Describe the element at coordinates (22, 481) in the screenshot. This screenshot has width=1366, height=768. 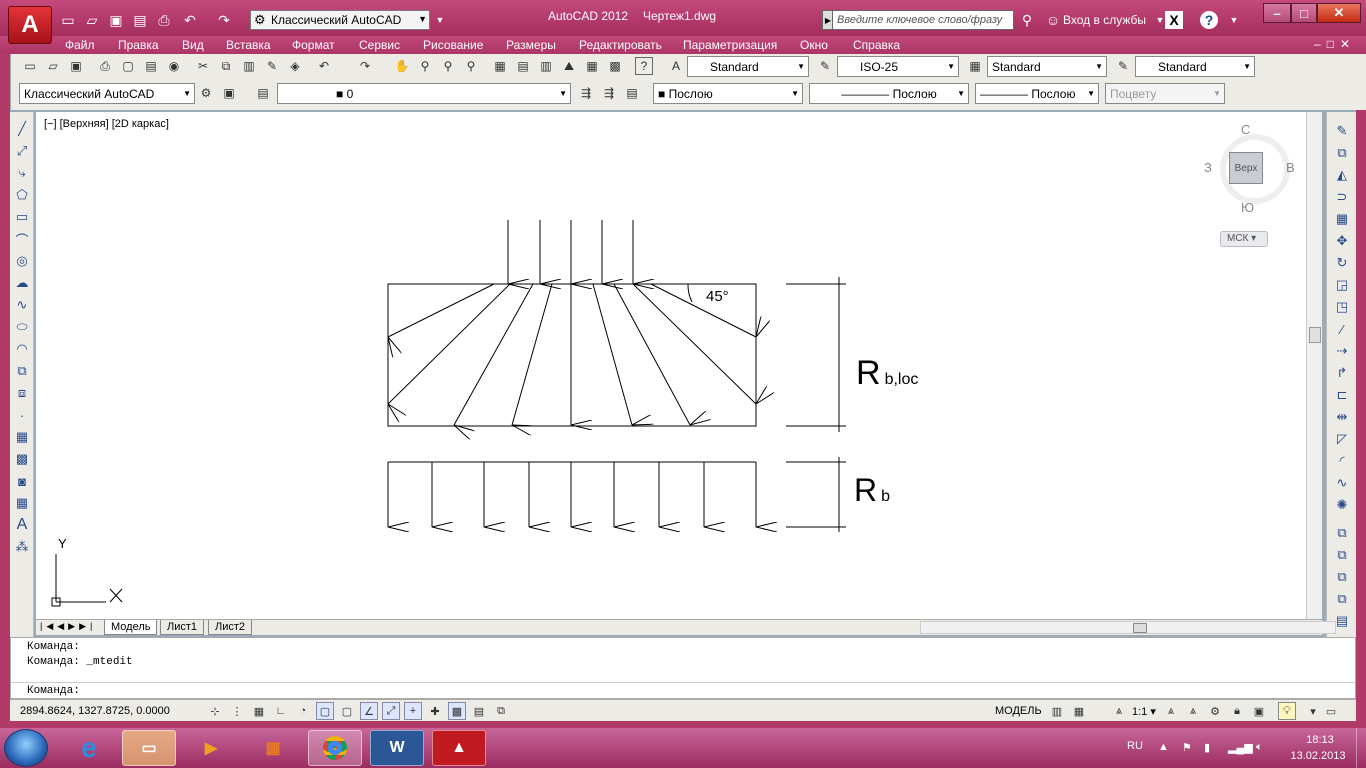
I see `region-icon: ◙` at that location.